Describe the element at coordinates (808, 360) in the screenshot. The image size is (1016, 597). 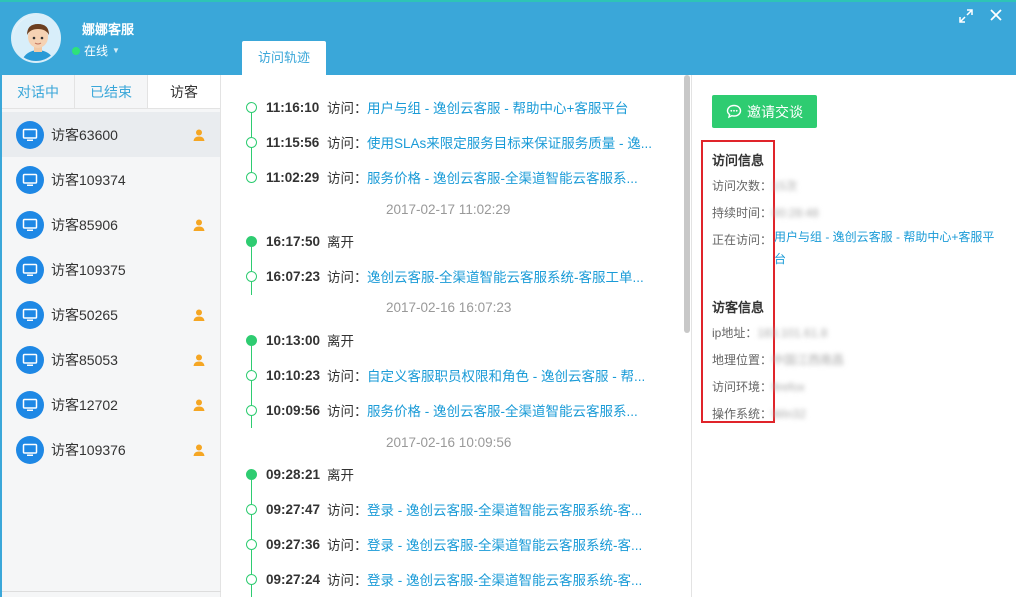
I see `geo-value: 中国江西南昌` at that location.